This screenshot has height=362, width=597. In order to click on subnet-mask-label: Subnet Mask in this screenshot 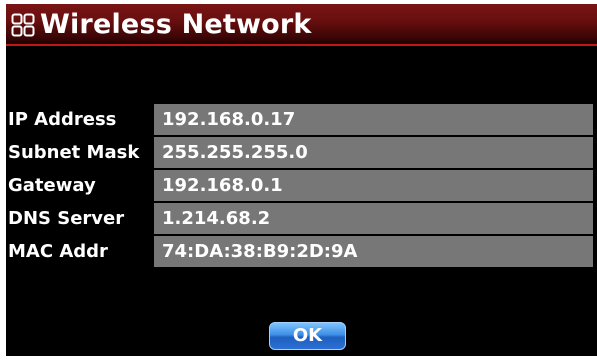, I will do `click(74, 152)`.